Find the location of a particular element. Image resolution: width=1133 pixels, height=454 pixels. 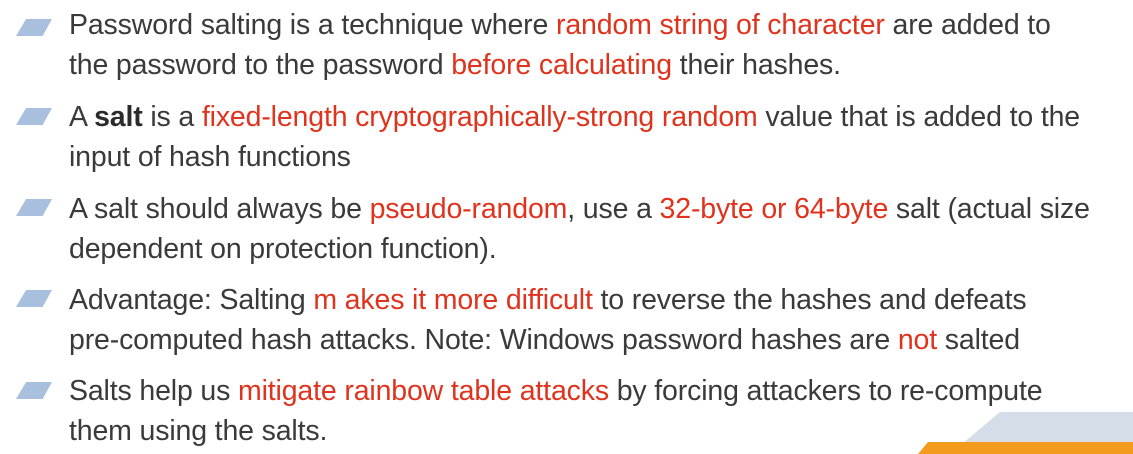

highlight-text: mitigate rainbow table attacks is located at coordinates (423, 391).